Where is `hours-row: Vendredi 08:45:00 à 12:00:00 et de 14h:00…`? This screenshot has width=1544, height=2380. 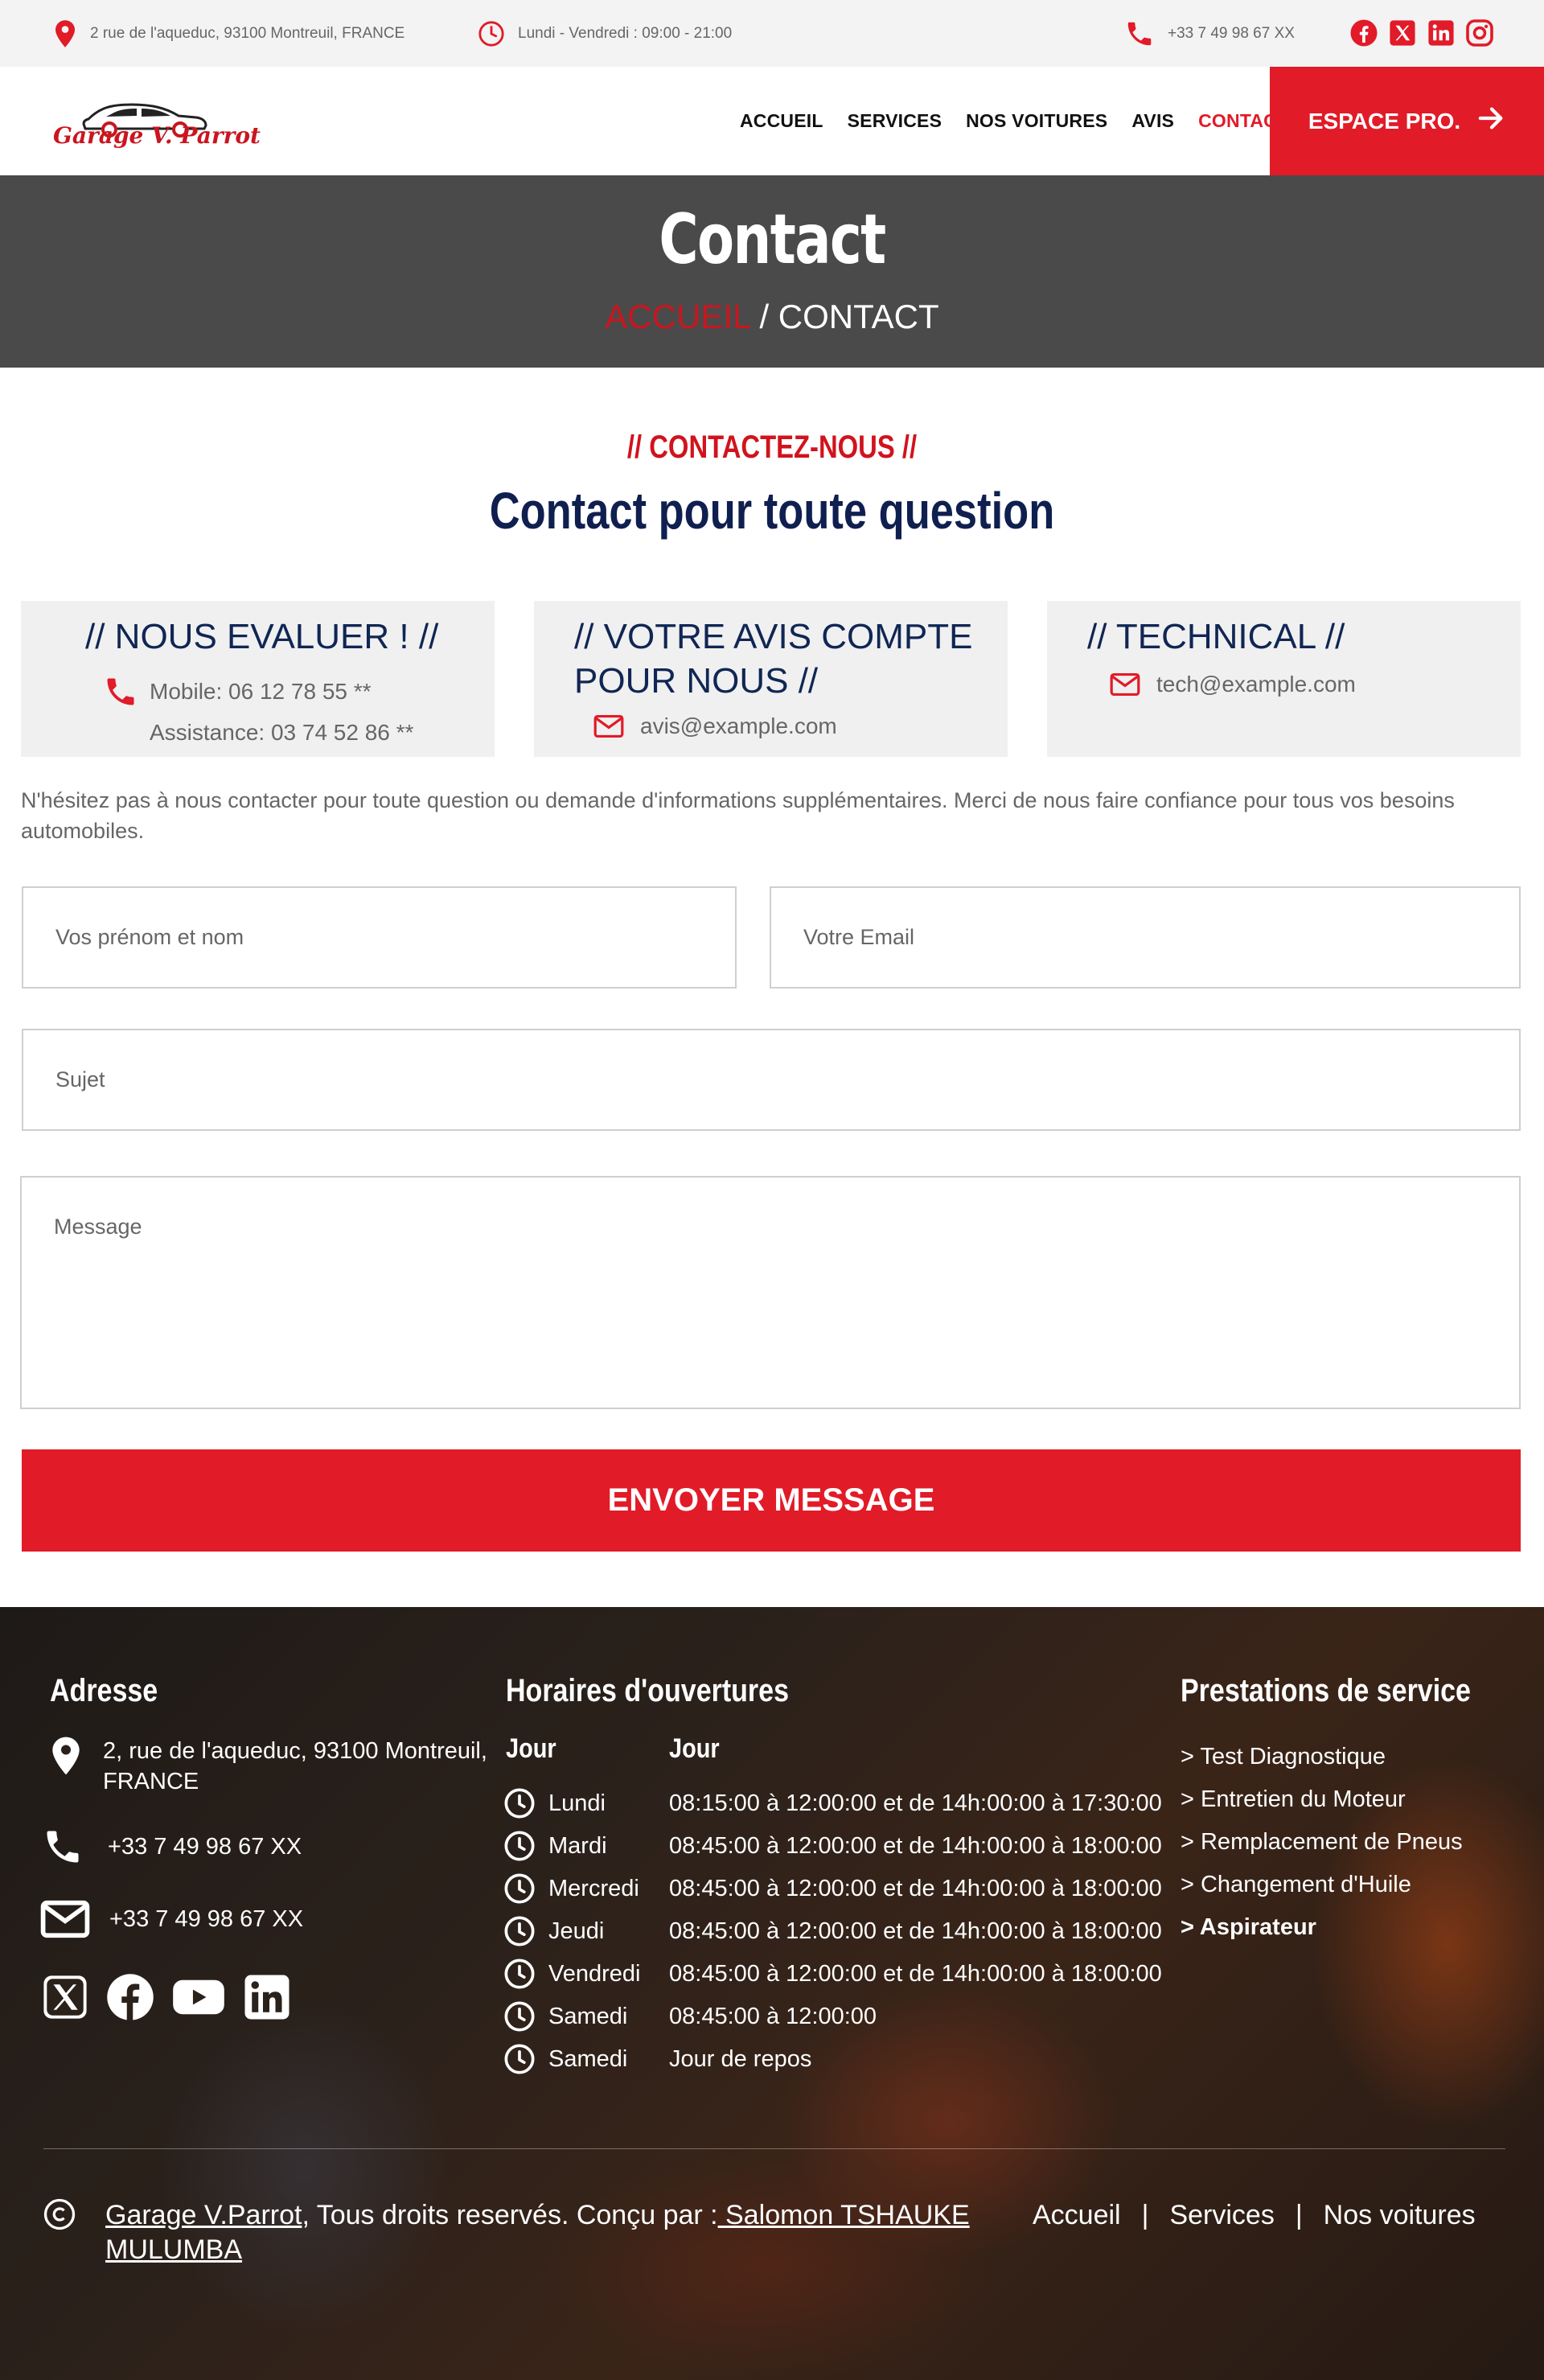
hours-row: Vendredi 08:45:00 à 12:00:00 et de 14h:00… is located at coordinates (833, 1974).